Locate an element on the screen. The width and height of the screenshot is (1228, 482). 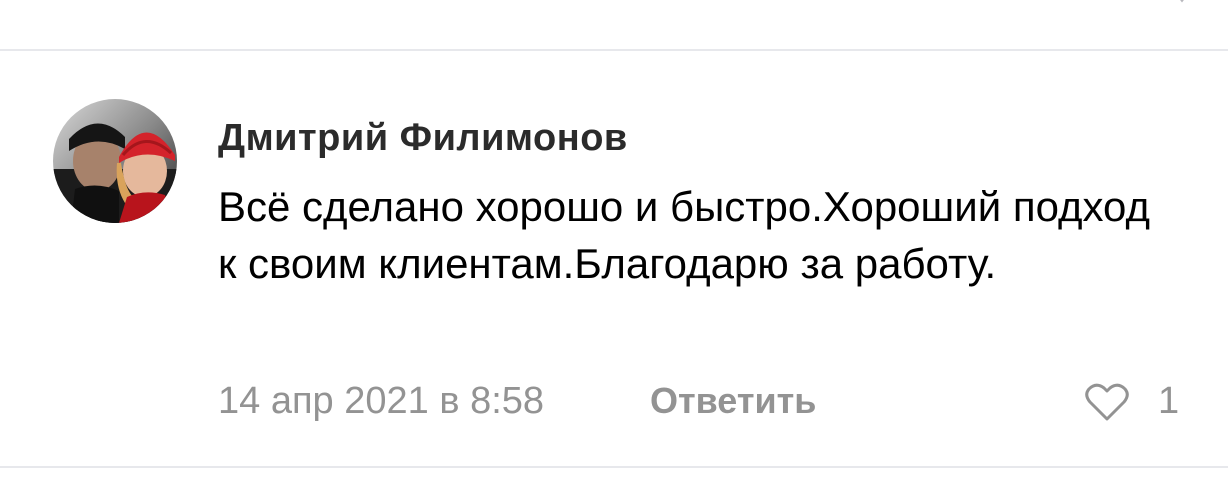
heart-outline-icon is located at coordinates (1107, 402).